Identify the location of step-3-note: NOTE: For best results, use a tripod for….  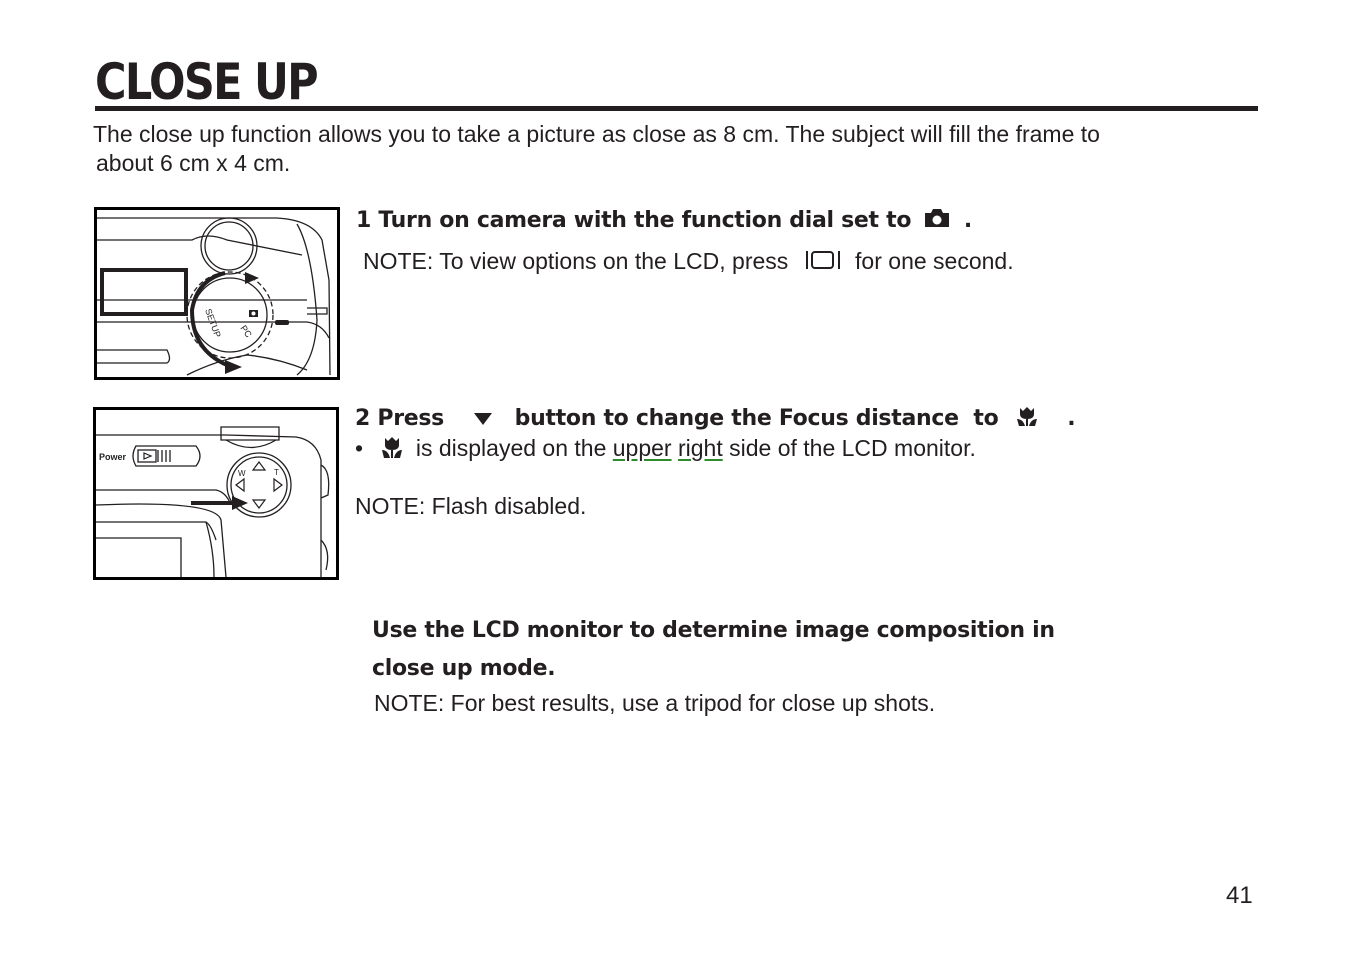
(655, 703).